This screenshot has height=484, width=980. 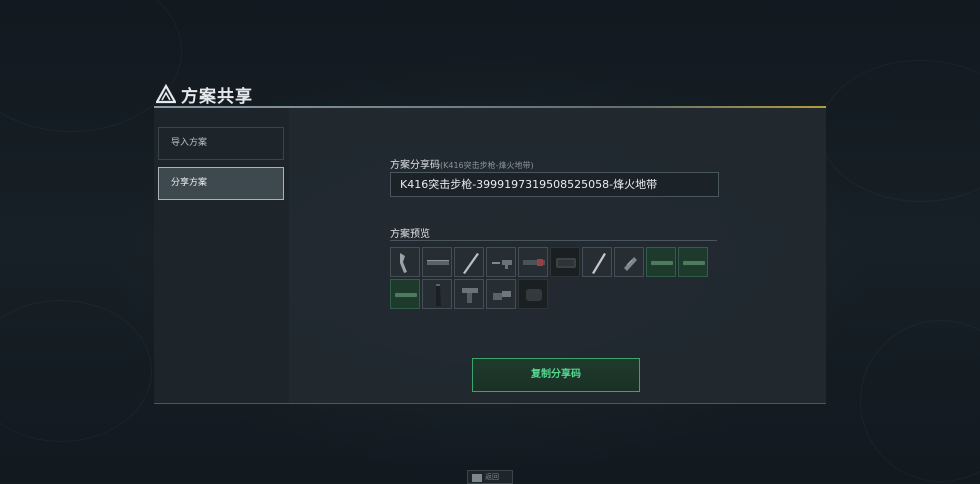 What do you see at coordinates (487, 165) in the screenshot?
I see `share-code-sublabel: (K416突击步枪-烽火地带)` at bounding box center [487, 165].